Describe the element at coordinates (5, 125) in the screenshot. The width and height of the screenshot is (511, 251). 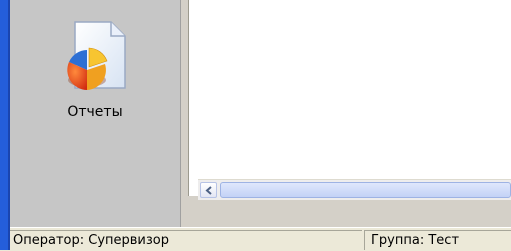
I see `window-left-border` at that location.